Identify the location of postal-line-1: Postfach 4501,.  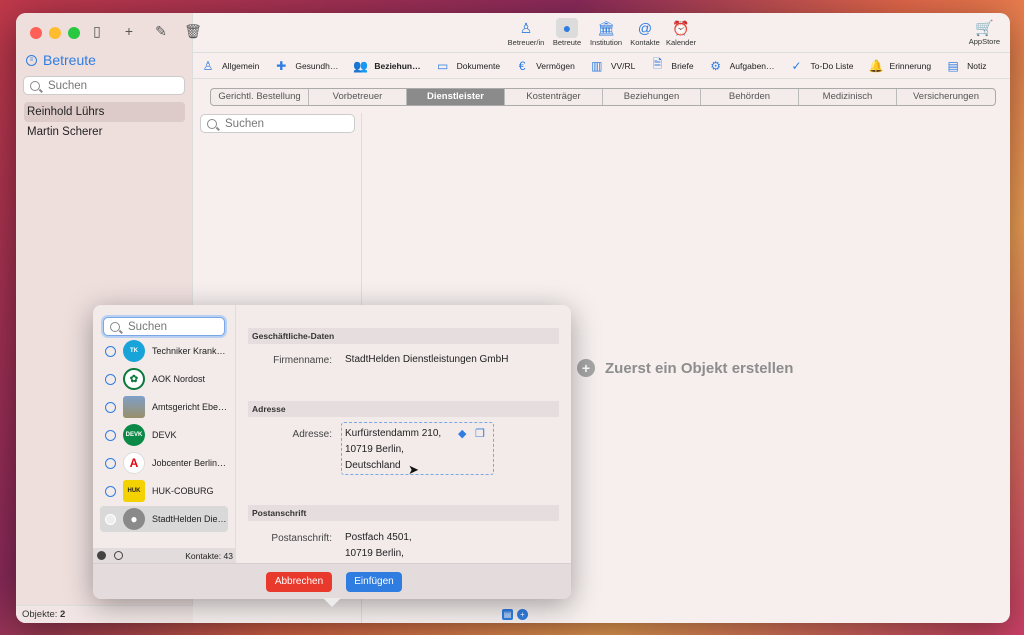
(378, 537).